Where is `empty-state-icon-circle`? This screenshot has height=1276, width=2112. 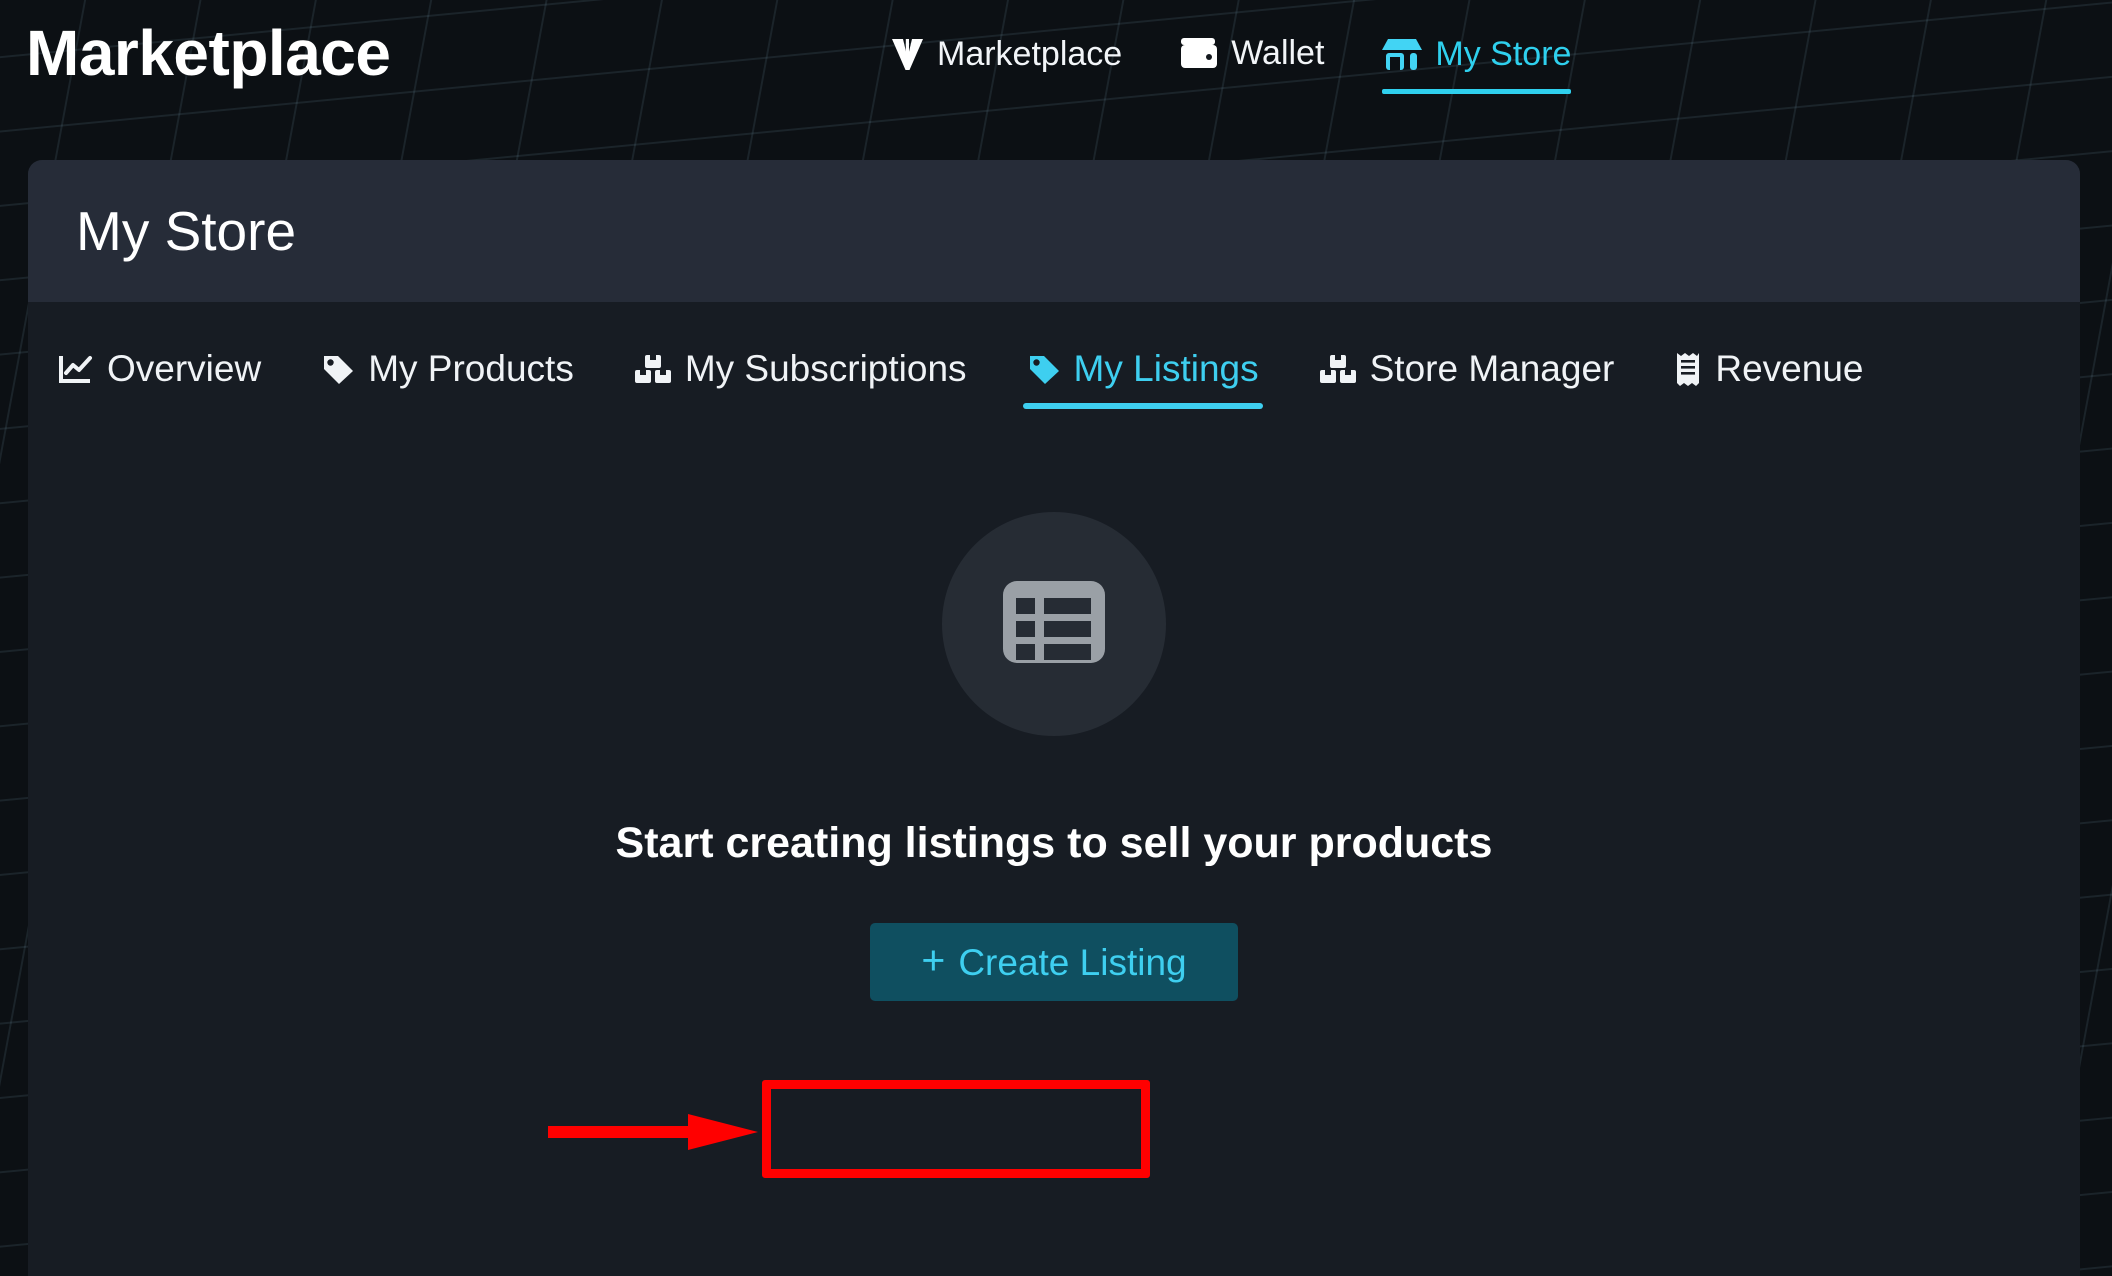
empty-state-icon-circle is located at coordinates (1054, 624).